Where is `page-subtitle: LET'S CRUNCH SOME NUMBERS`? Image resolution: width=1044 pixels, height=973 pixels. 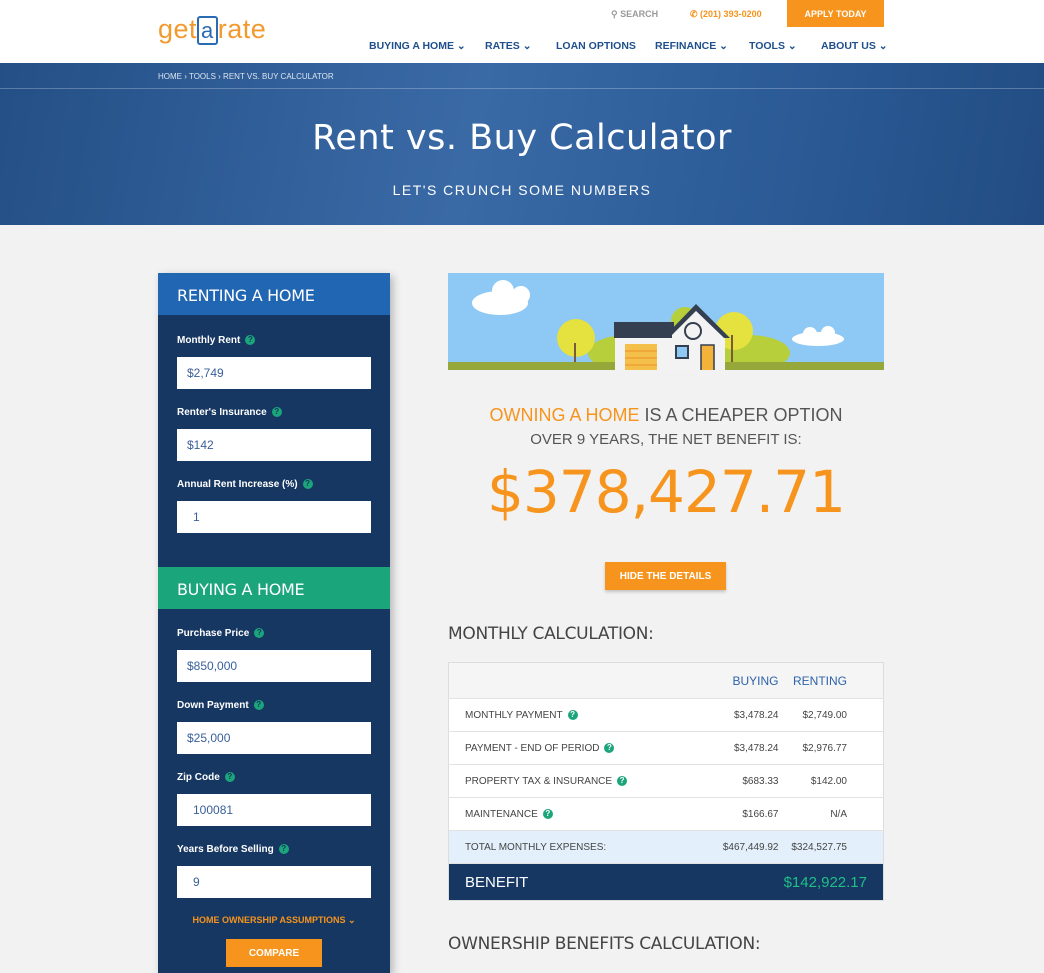
page-subtitle: LET'S CRUNCH SOME NUMBERS is located at coordinates (522, 190).